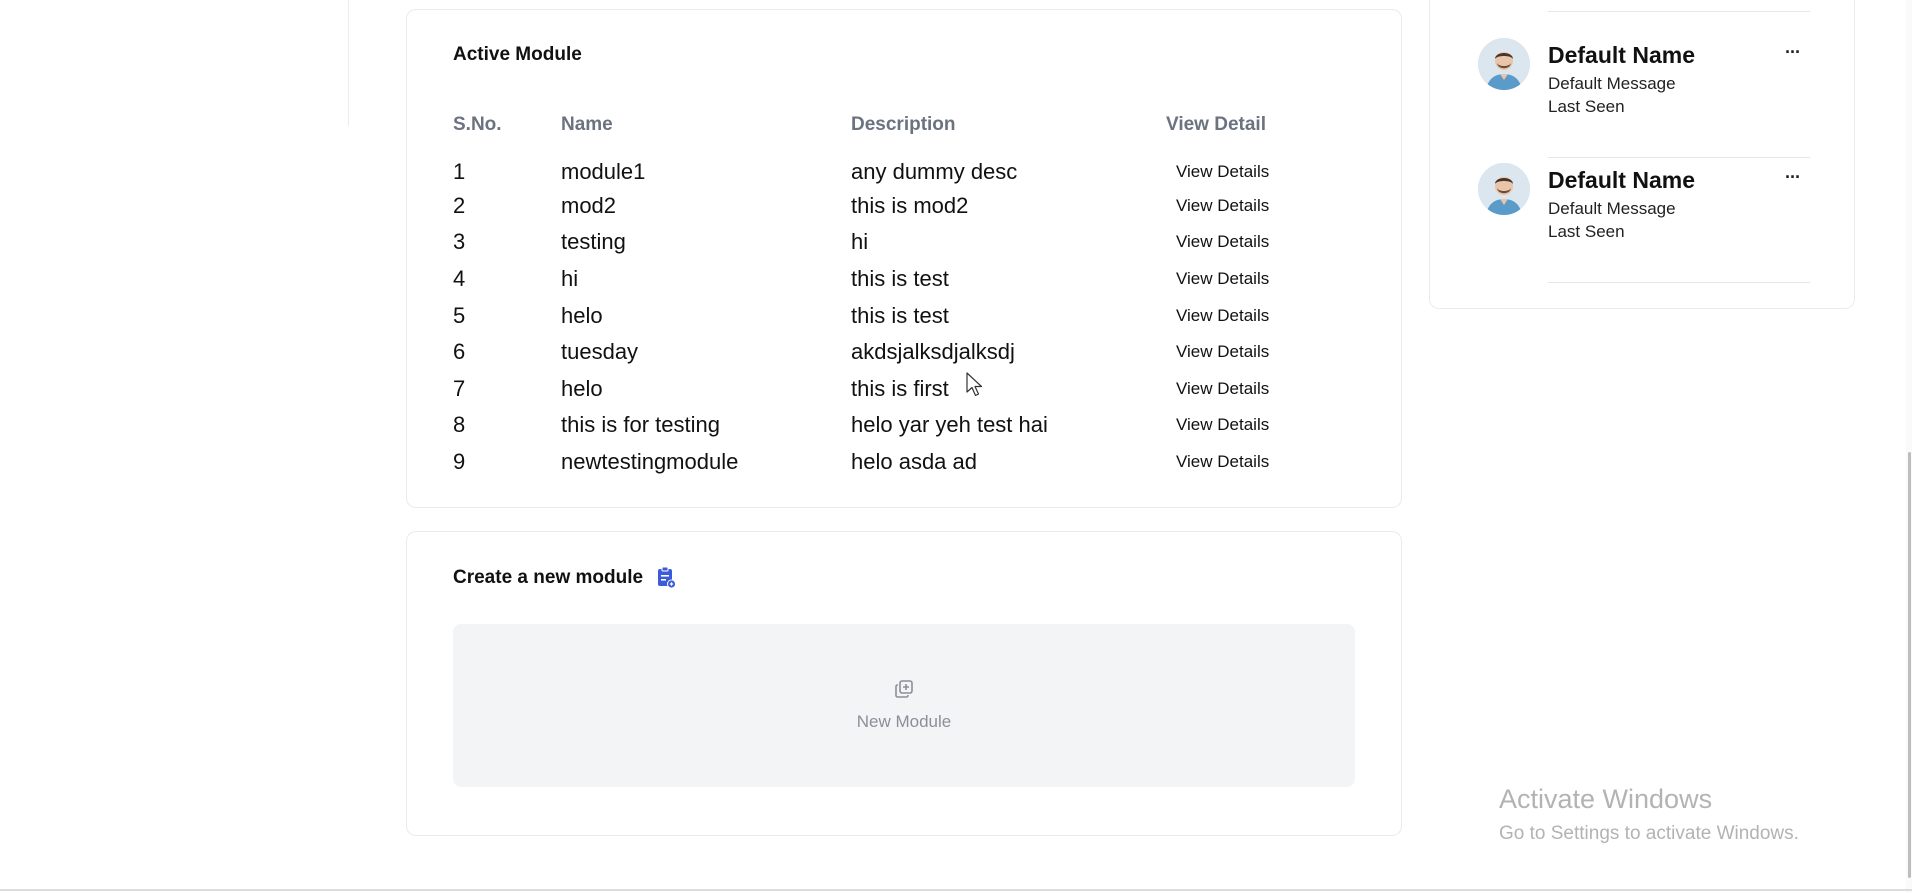  Describe the element at coordinates (914, 462) in the screenshot. I see `cell-description: helo asda ad` at that location.